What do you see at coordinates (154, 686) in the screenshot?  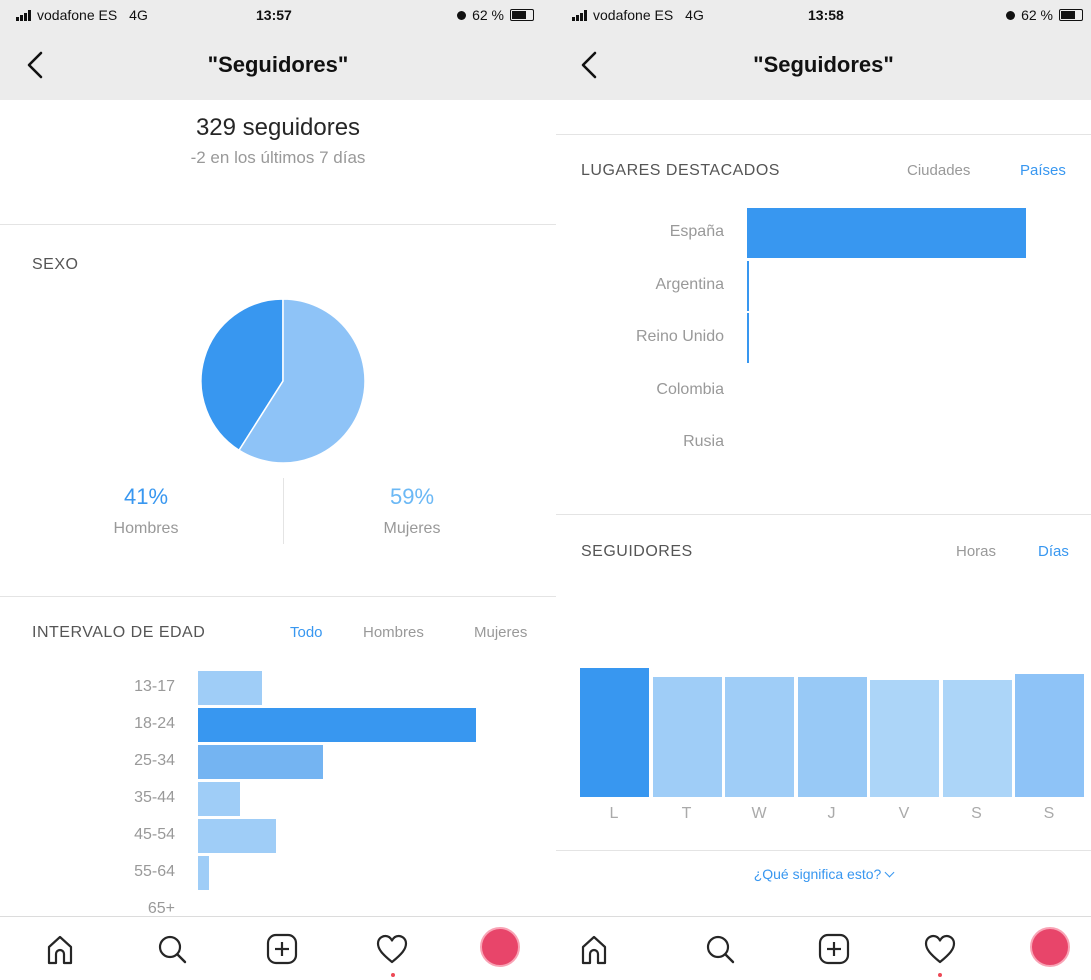 I see `age-range-label: 13-17` at bounding box center [154, 686].